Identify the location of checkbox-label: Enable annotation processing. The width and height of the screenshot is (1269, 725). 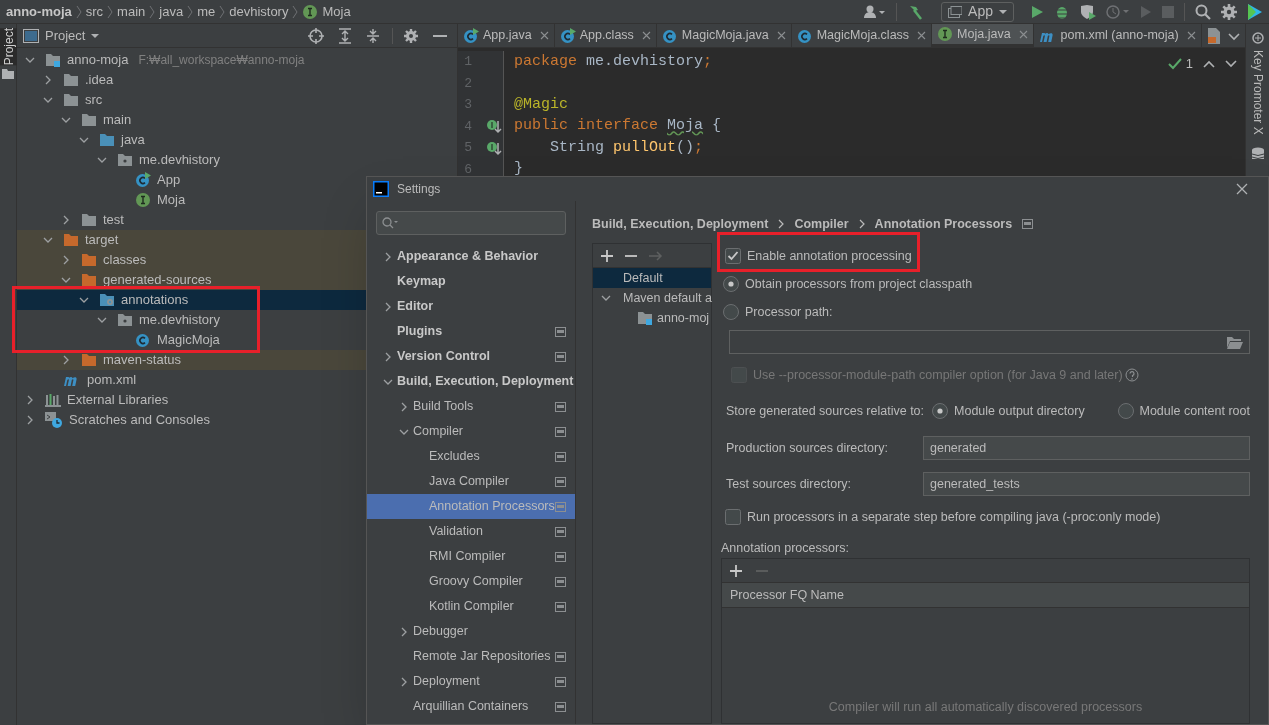
(829, 256).